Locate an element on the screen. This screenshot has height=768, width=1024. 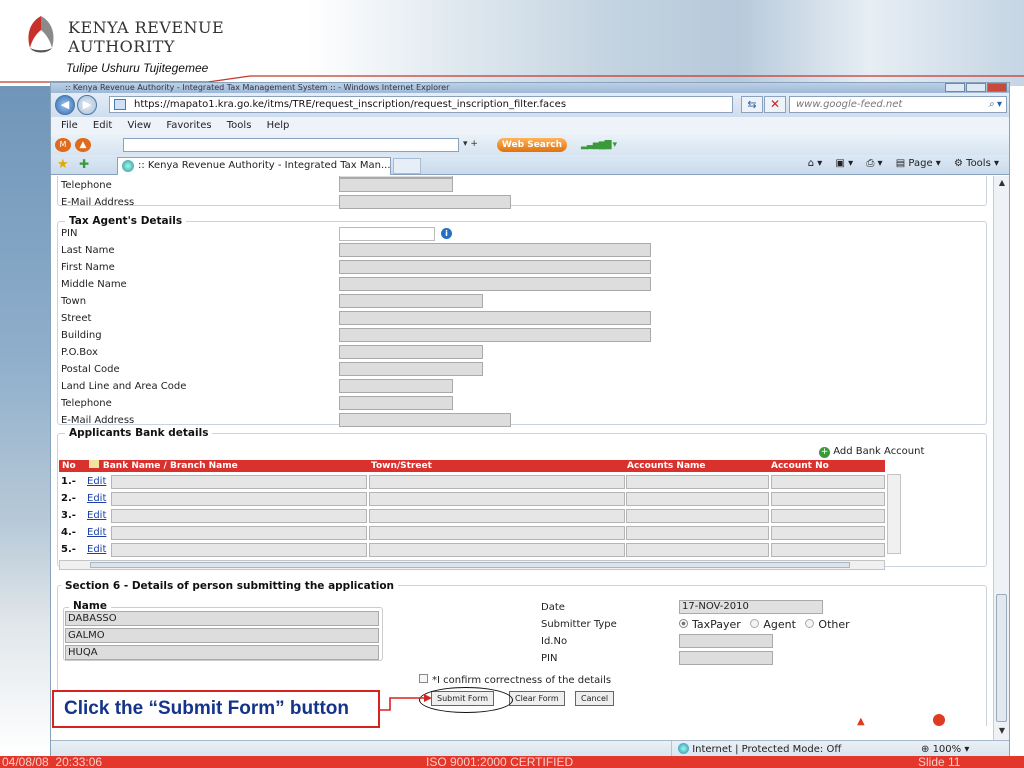
table-scroll-thumb is located at coordinates (470, 565).